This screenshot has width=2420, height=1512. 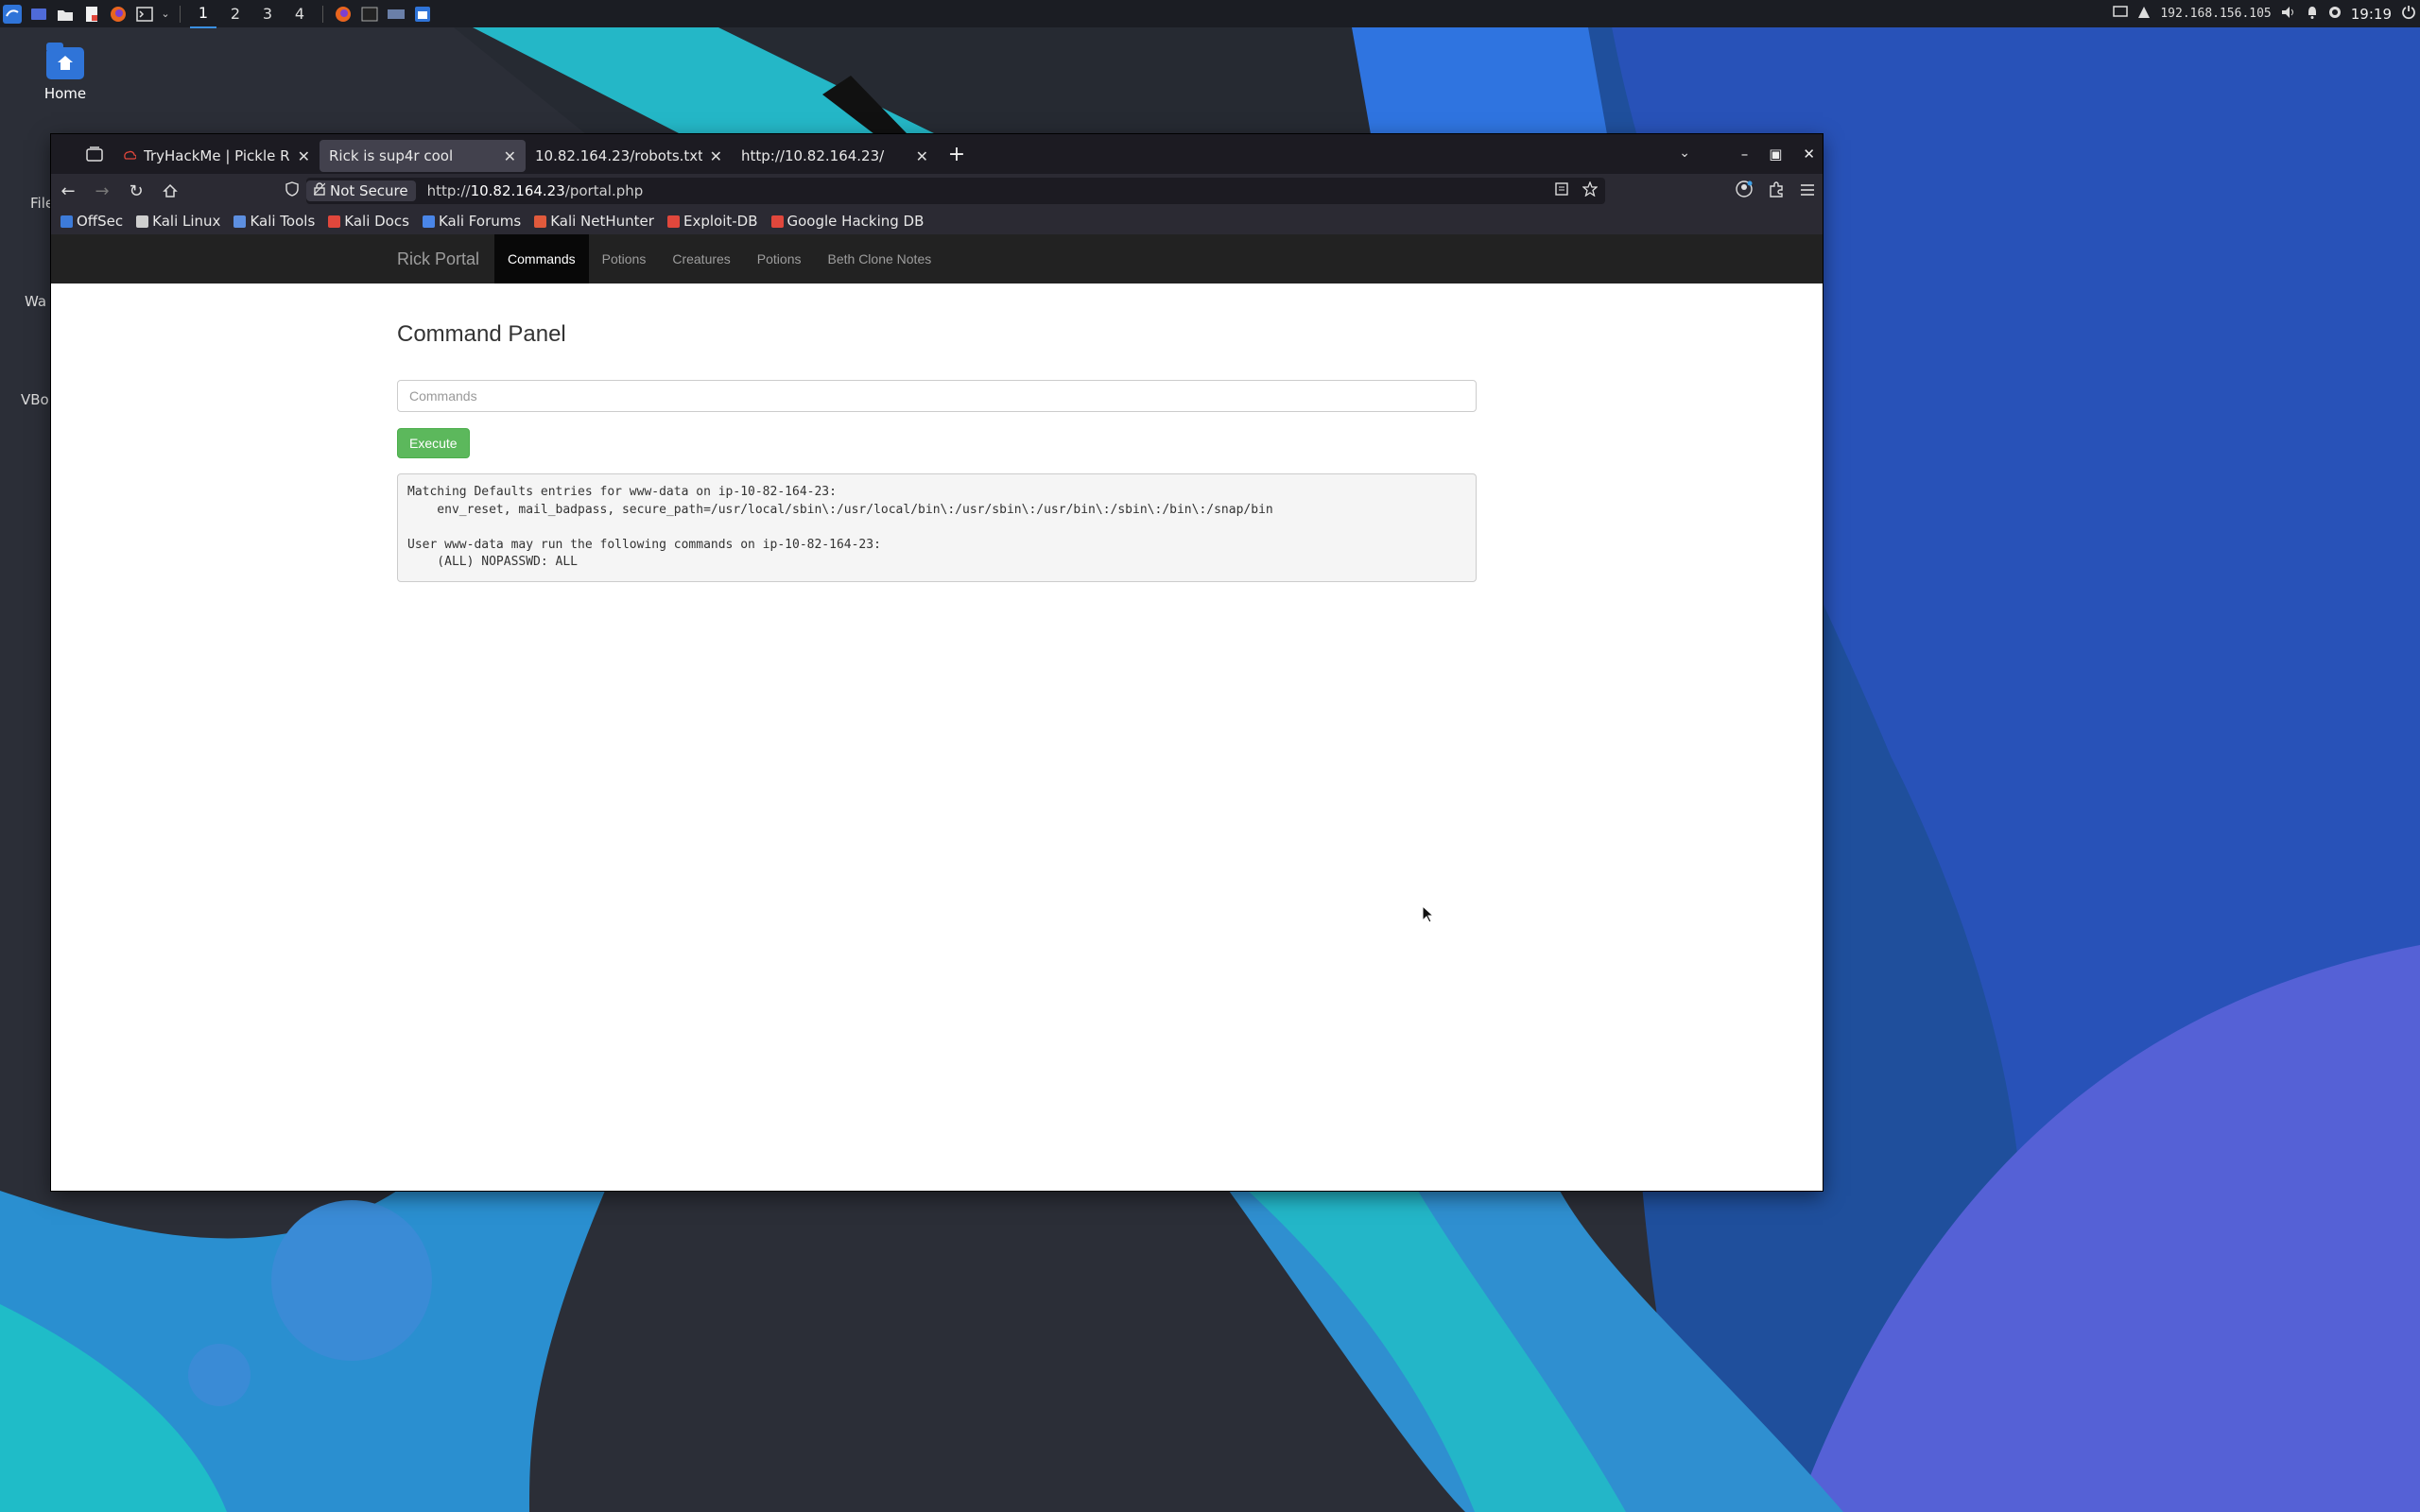 I want to click on firefox-icon, so click(x=119, y=14).